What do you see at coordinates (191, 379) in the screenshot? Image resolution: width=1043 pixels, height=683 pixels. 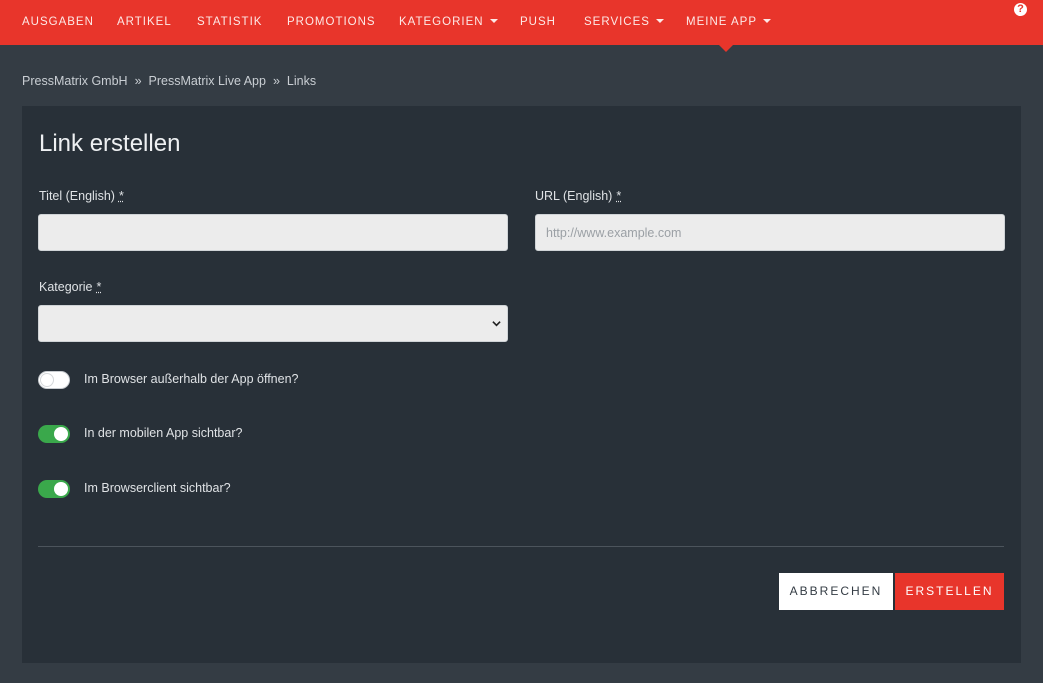 I see `toggle-label-open-external-browser: Im Browser außerhalb der App öffnen?` at bounding box center [191, 379].